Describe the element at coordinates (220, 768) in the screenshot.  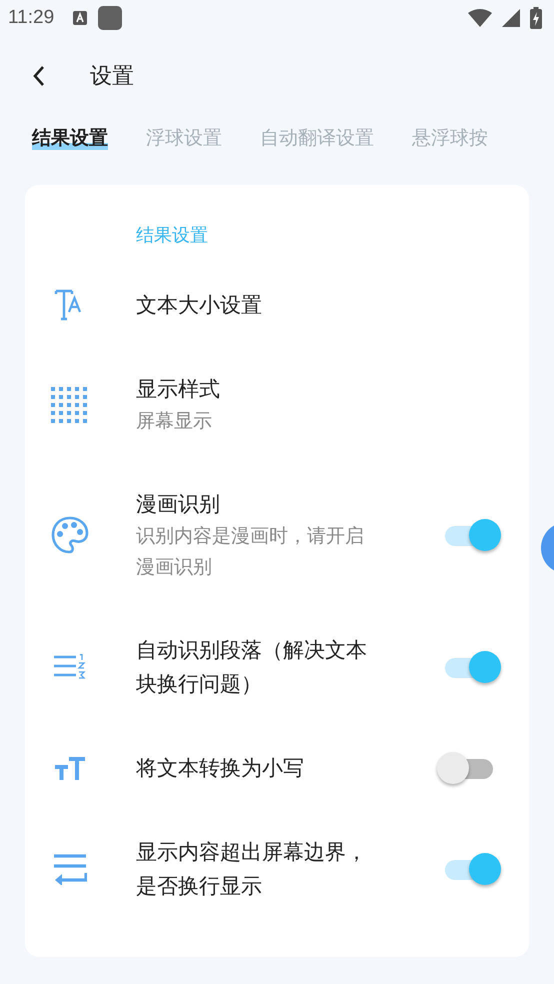
I see `setting-title: 将文本转换为小写` at that location.